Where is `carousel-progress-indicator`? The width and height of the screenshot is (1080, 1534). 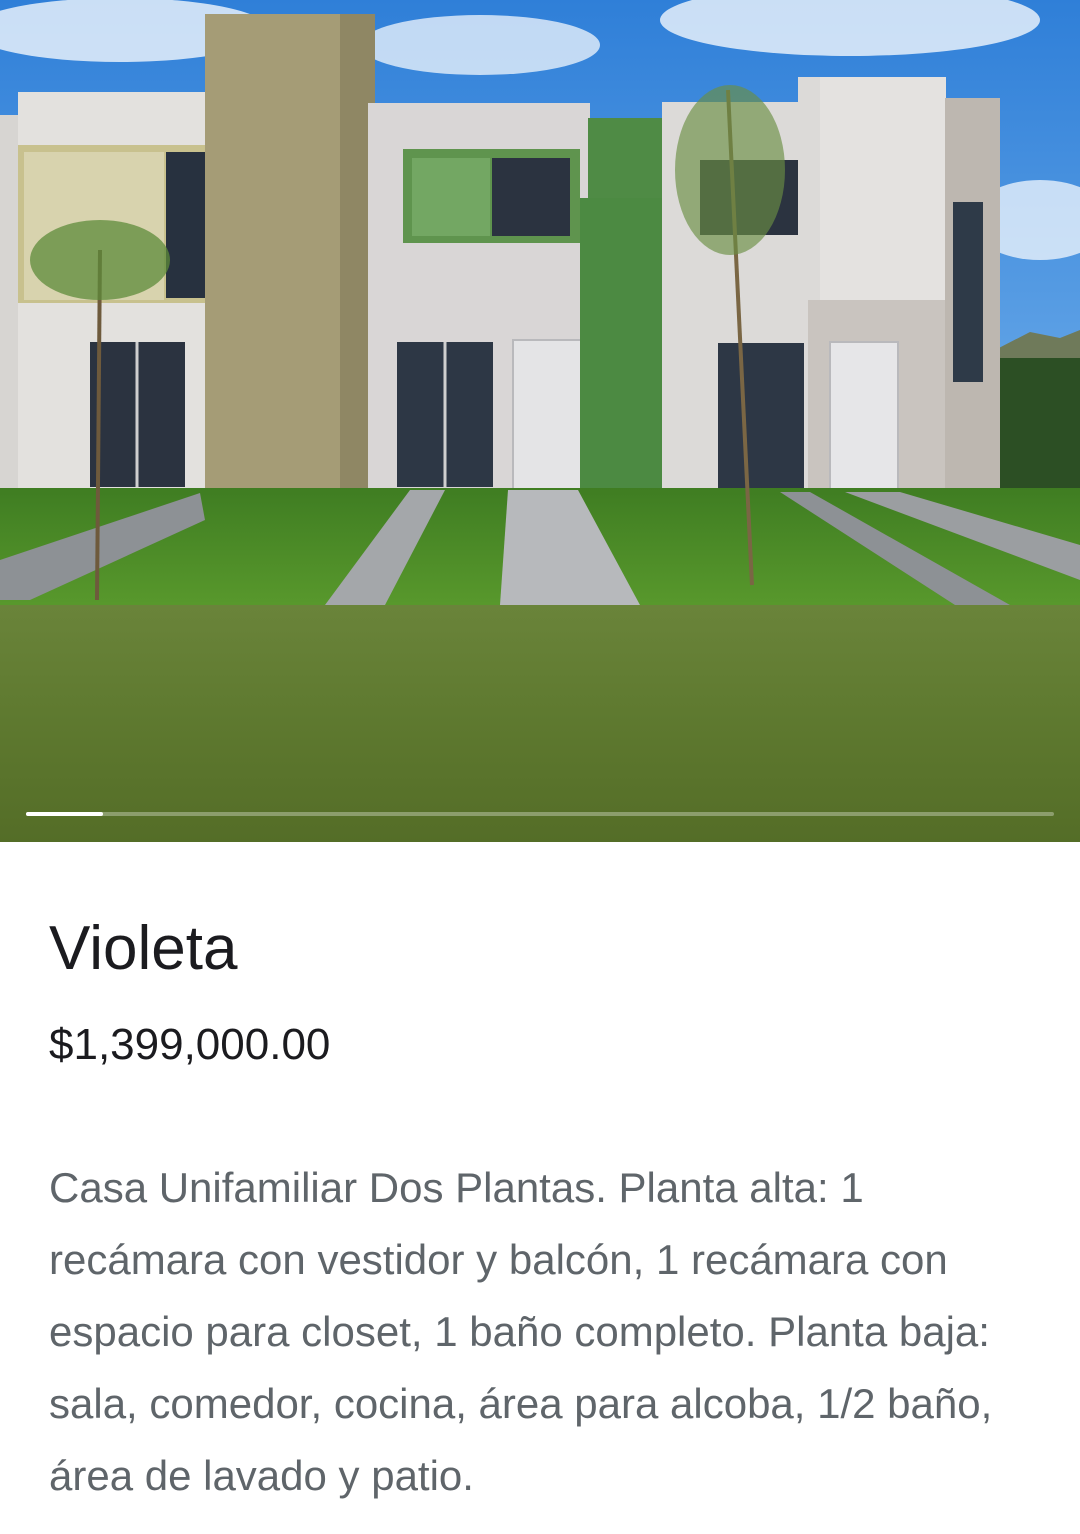
carousel-progress-indicator is located at coordinates (65, 814).